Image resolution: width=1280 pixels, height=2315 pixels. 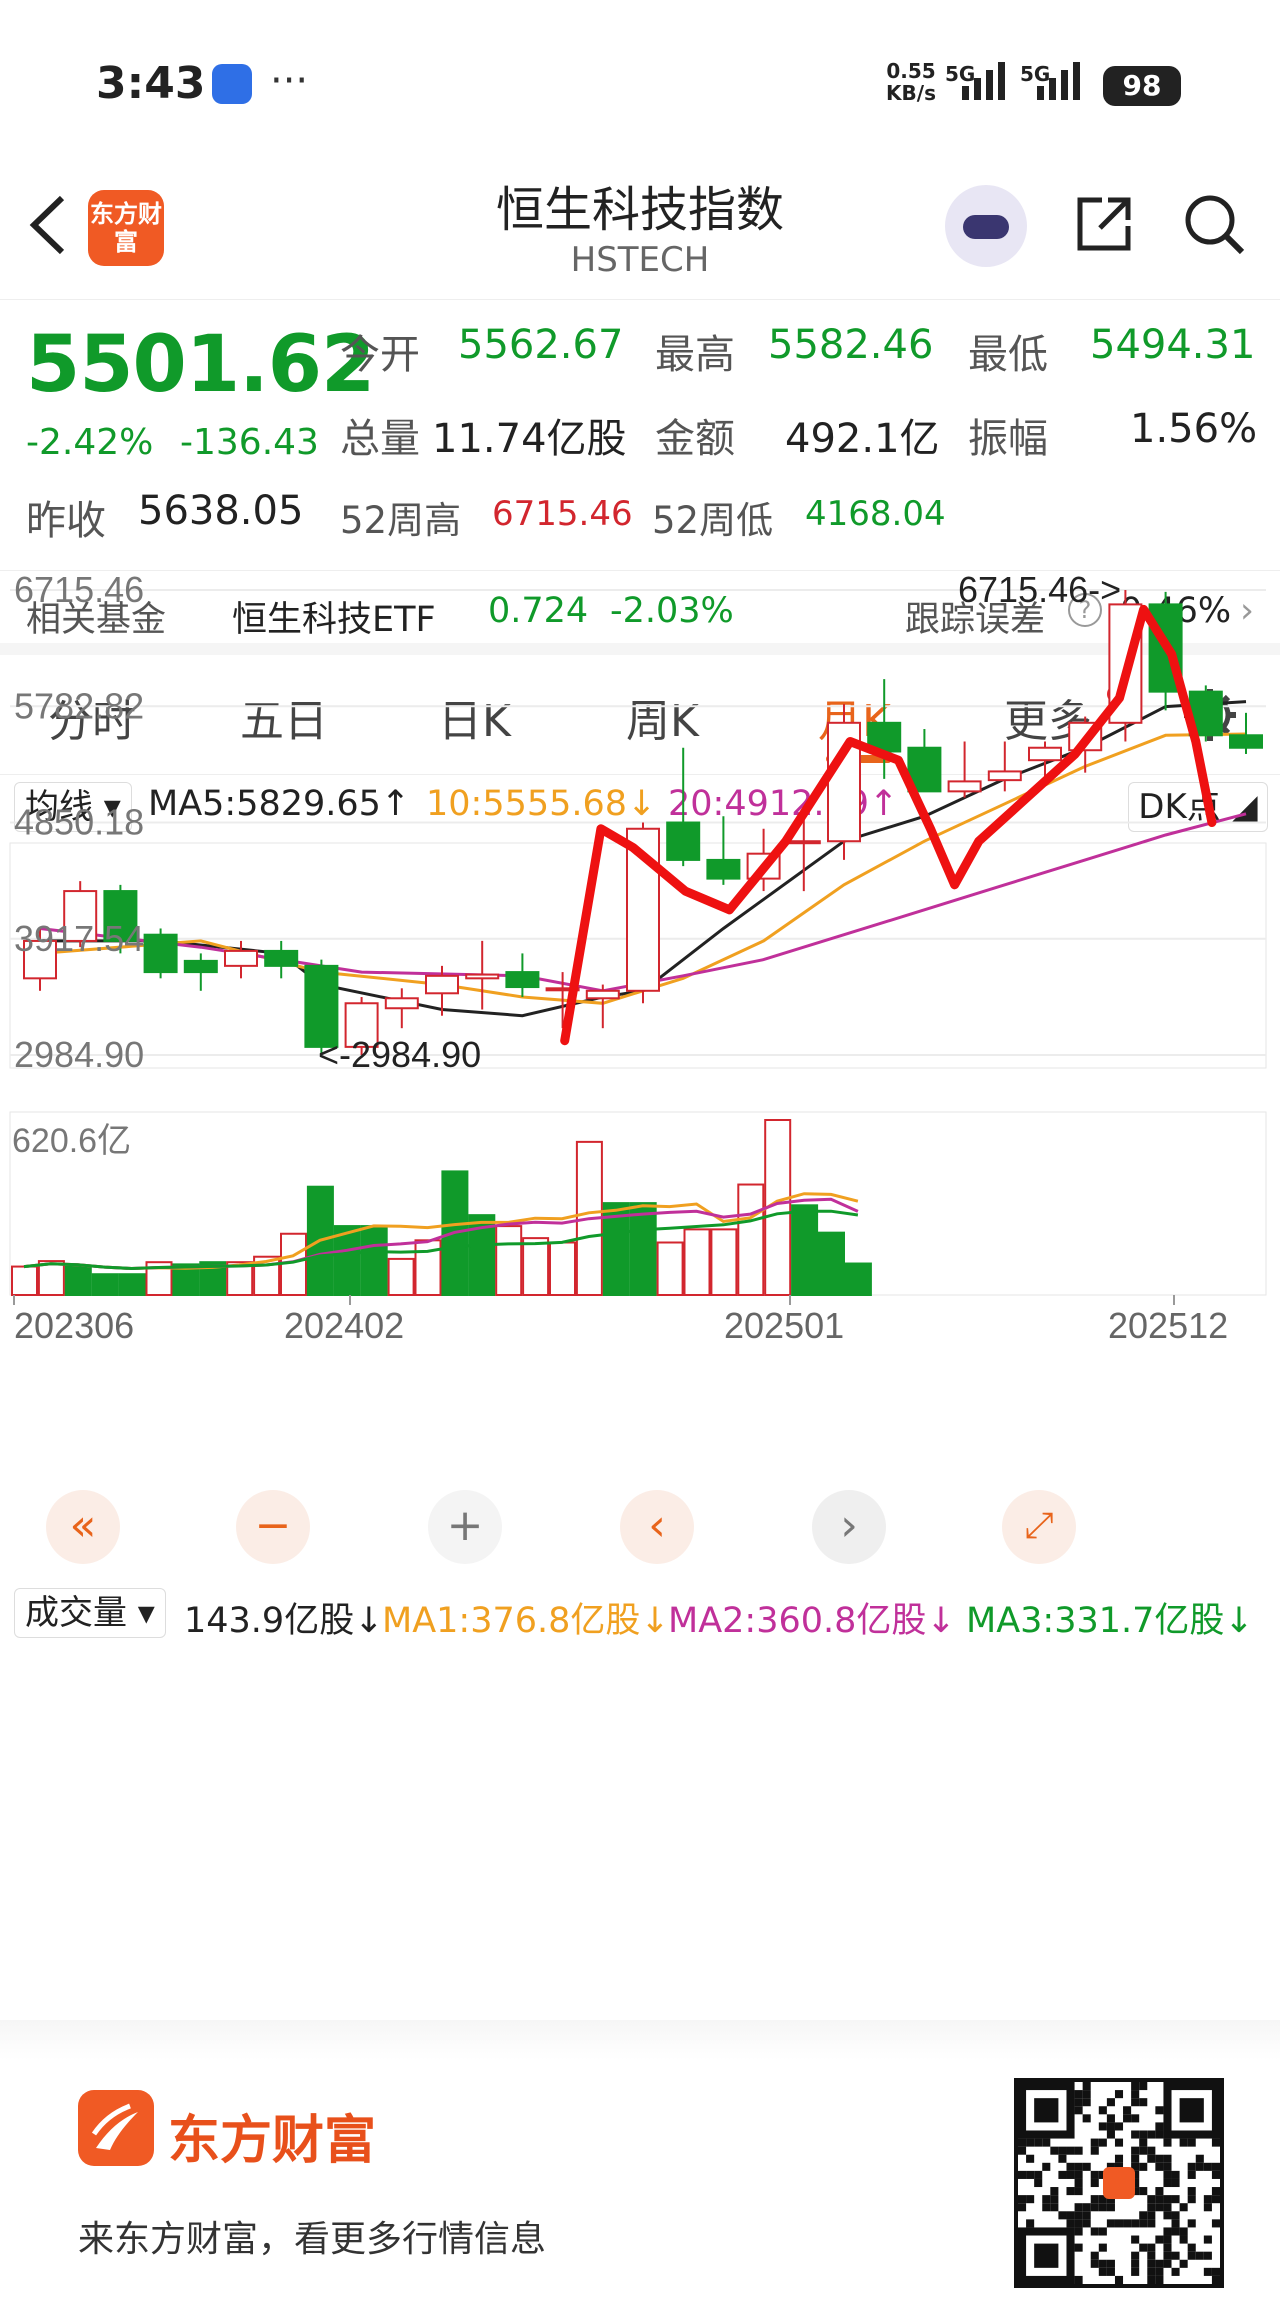 What do you see at coordinates (657, 1527) in the screenshot?
I see `scroll-left-button: ‹` at bounding box center [657, 1527].